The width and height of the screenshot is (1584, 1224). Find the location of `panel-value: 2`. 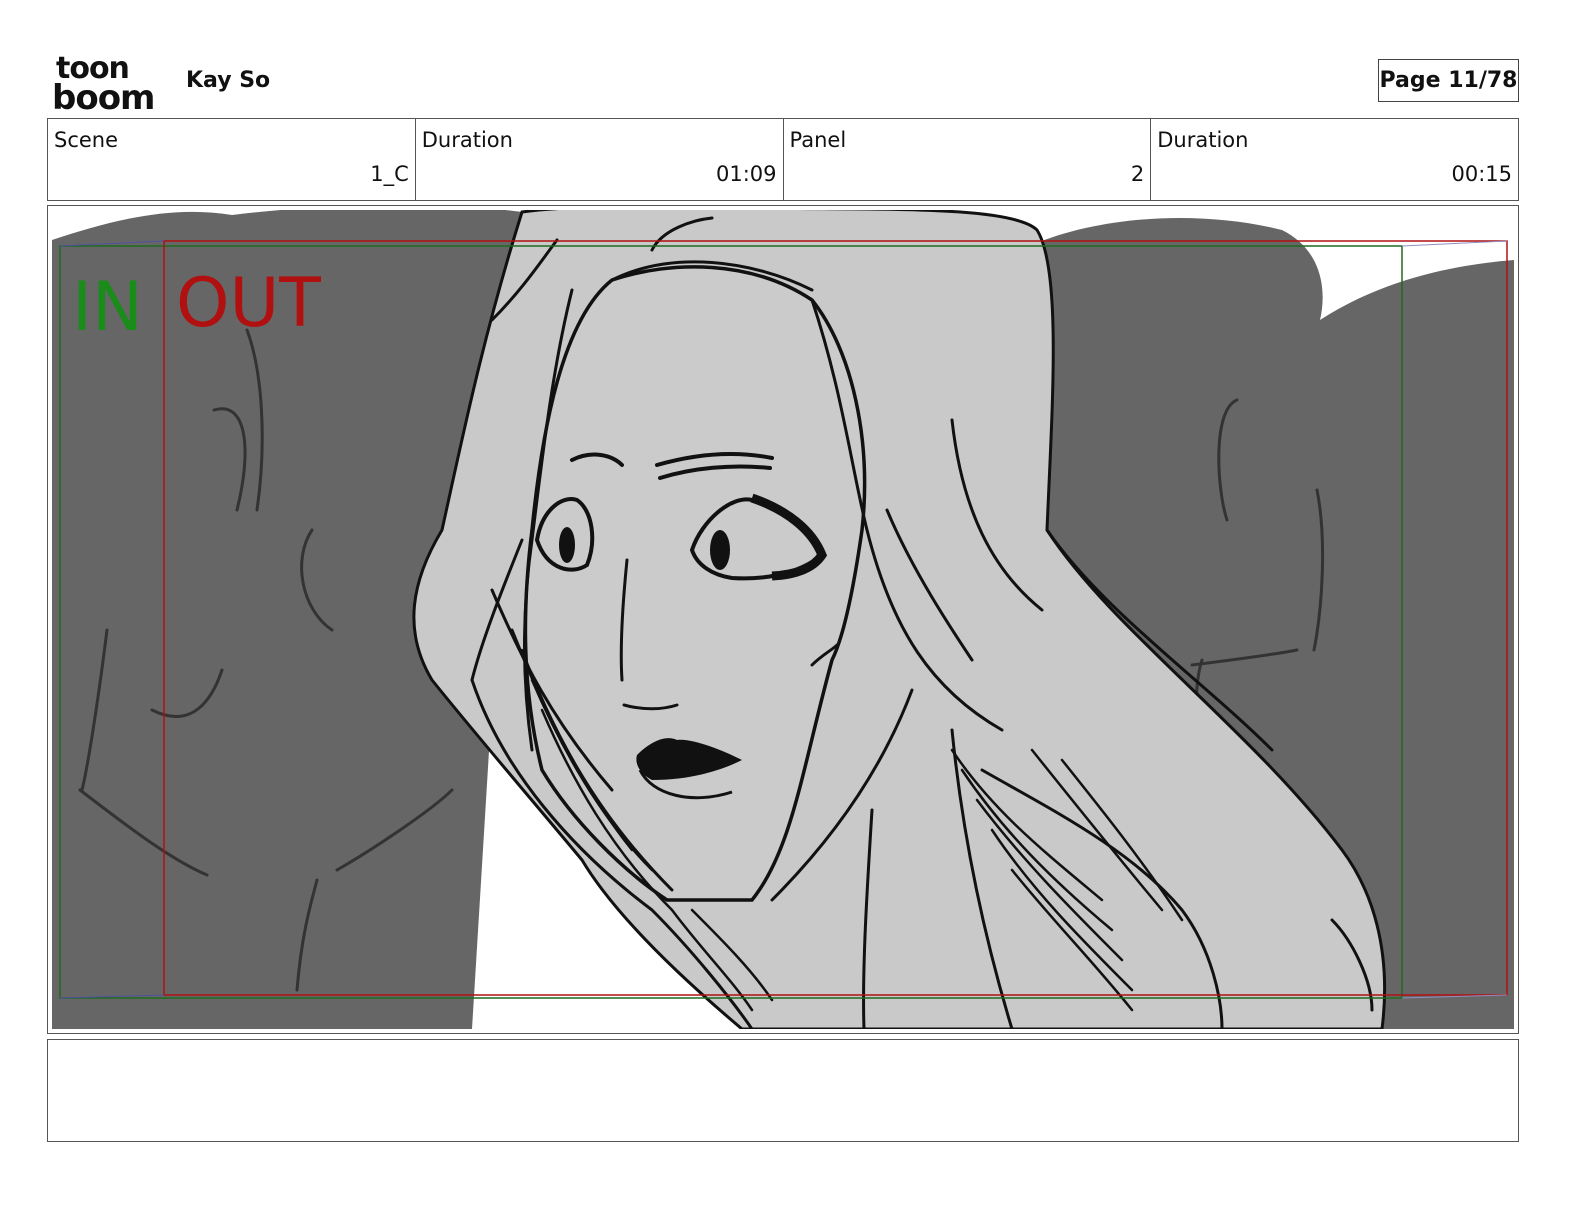

panel-value: 2 is located at coordinates (1137, 174).